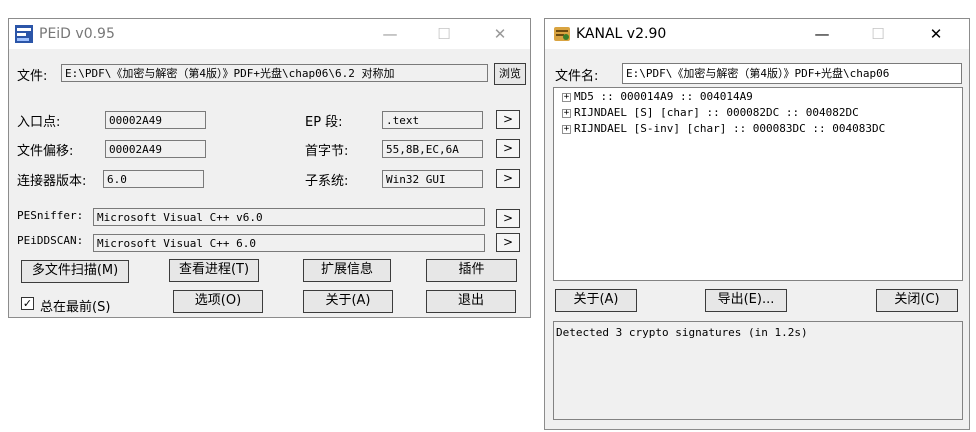 This screenshot has width=976, height=432. I want to click on linker-version-field: 6.0, so click(153, 179).